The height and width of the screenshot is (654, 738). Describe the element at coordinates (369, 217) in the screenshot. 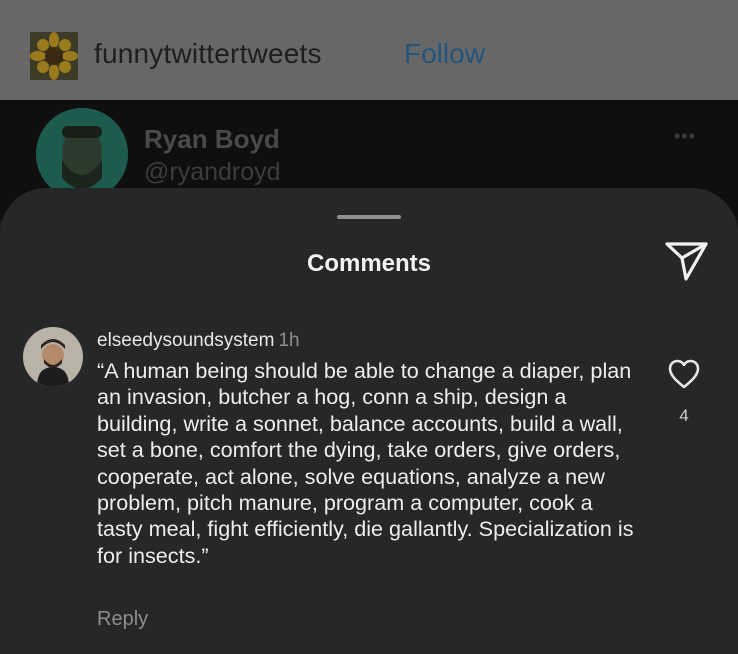

I see `sheet-drag-handle` at that location.